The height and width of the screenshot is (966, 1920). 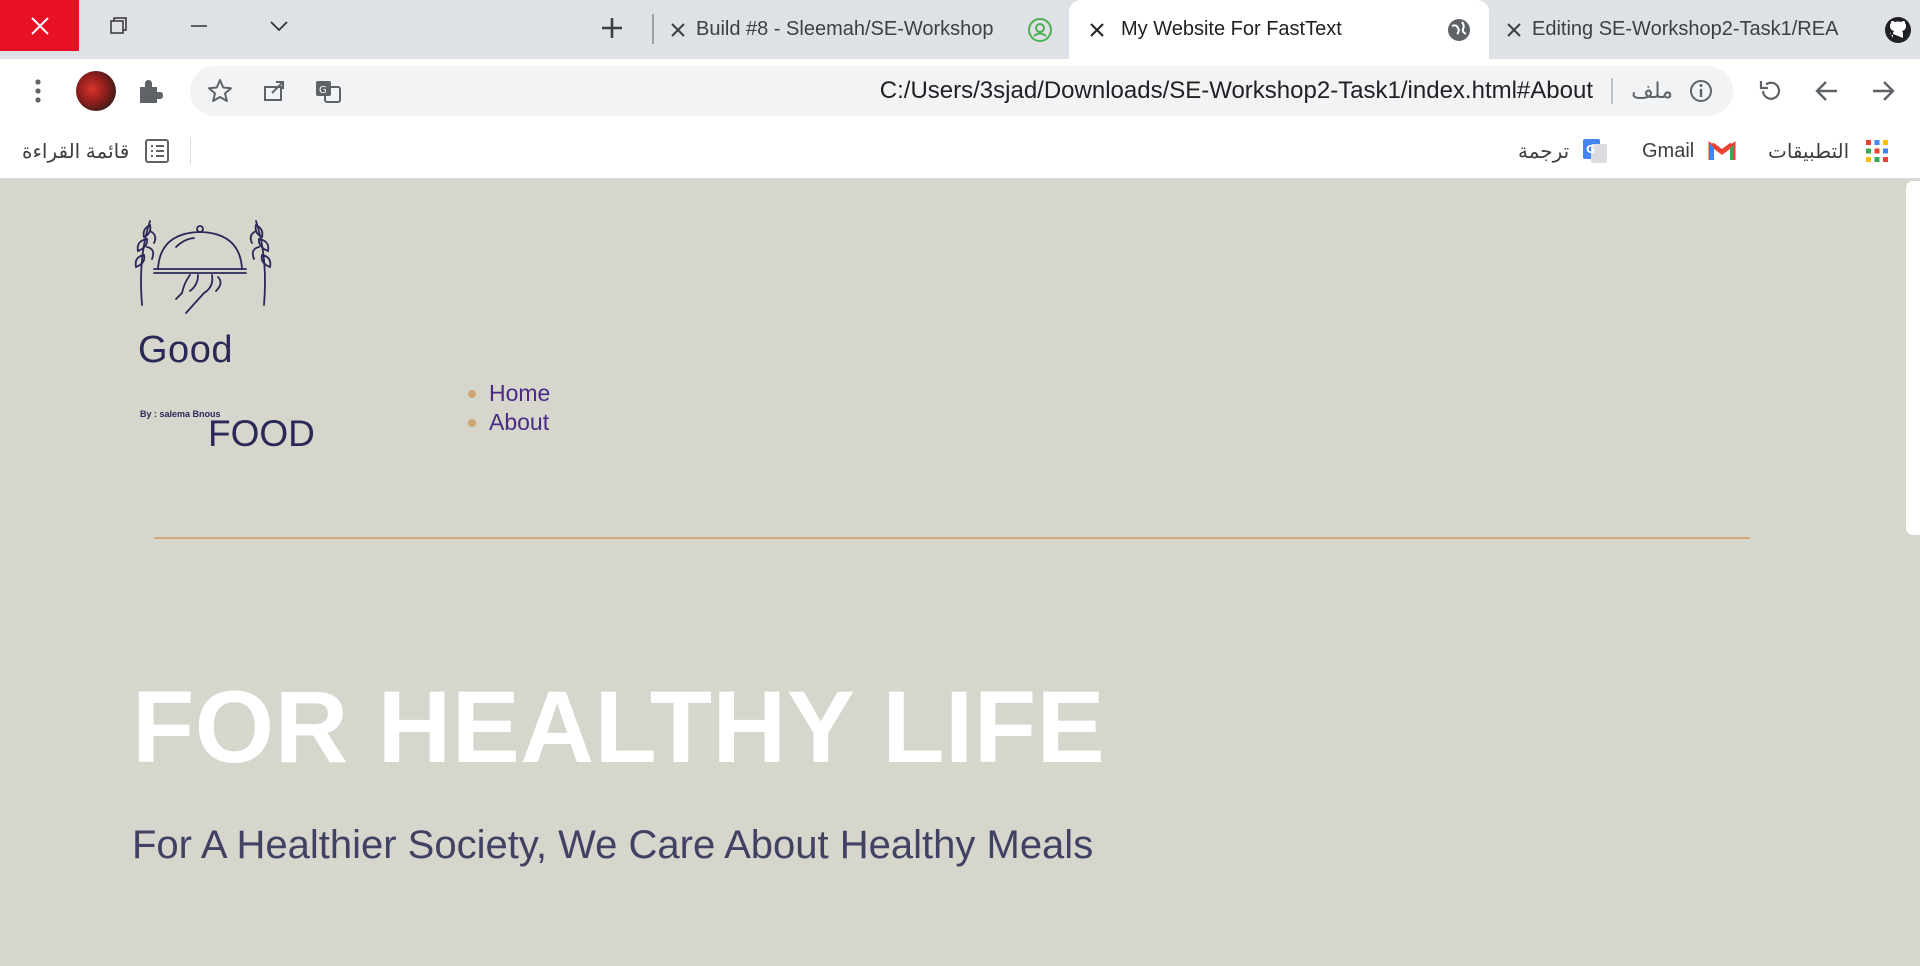 What do you see at coordinates (1668, 150) in the screenshot?
I see `bookmark-gmail-label: Gmail` at bounding box center [1668, 150].